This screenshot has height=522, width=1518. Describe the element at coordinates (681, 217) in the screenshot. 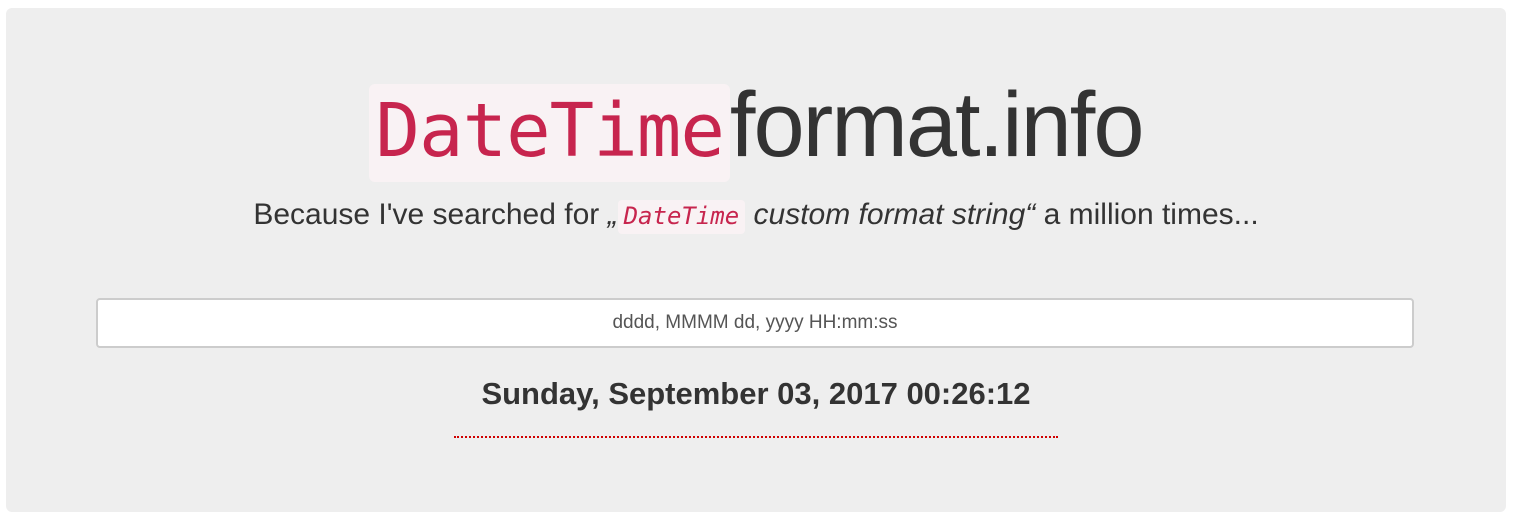

I see `tagline-code: DateTime` at that location.